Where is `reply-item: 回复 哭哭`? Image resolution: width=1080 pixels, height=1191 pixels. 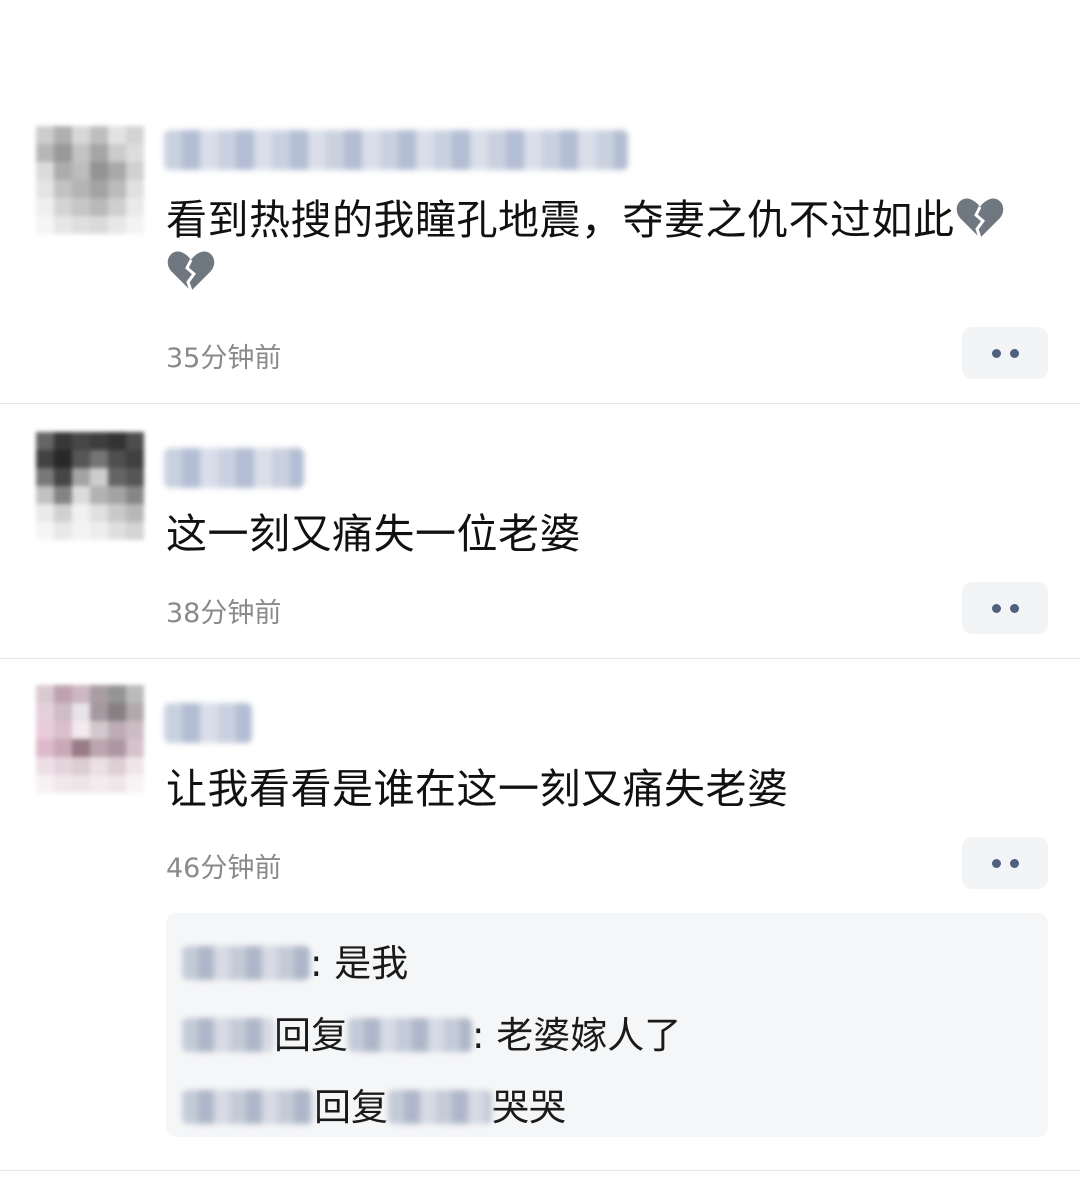
reply-item: 回复 哭哭 is located at coordinates (374, 1103).